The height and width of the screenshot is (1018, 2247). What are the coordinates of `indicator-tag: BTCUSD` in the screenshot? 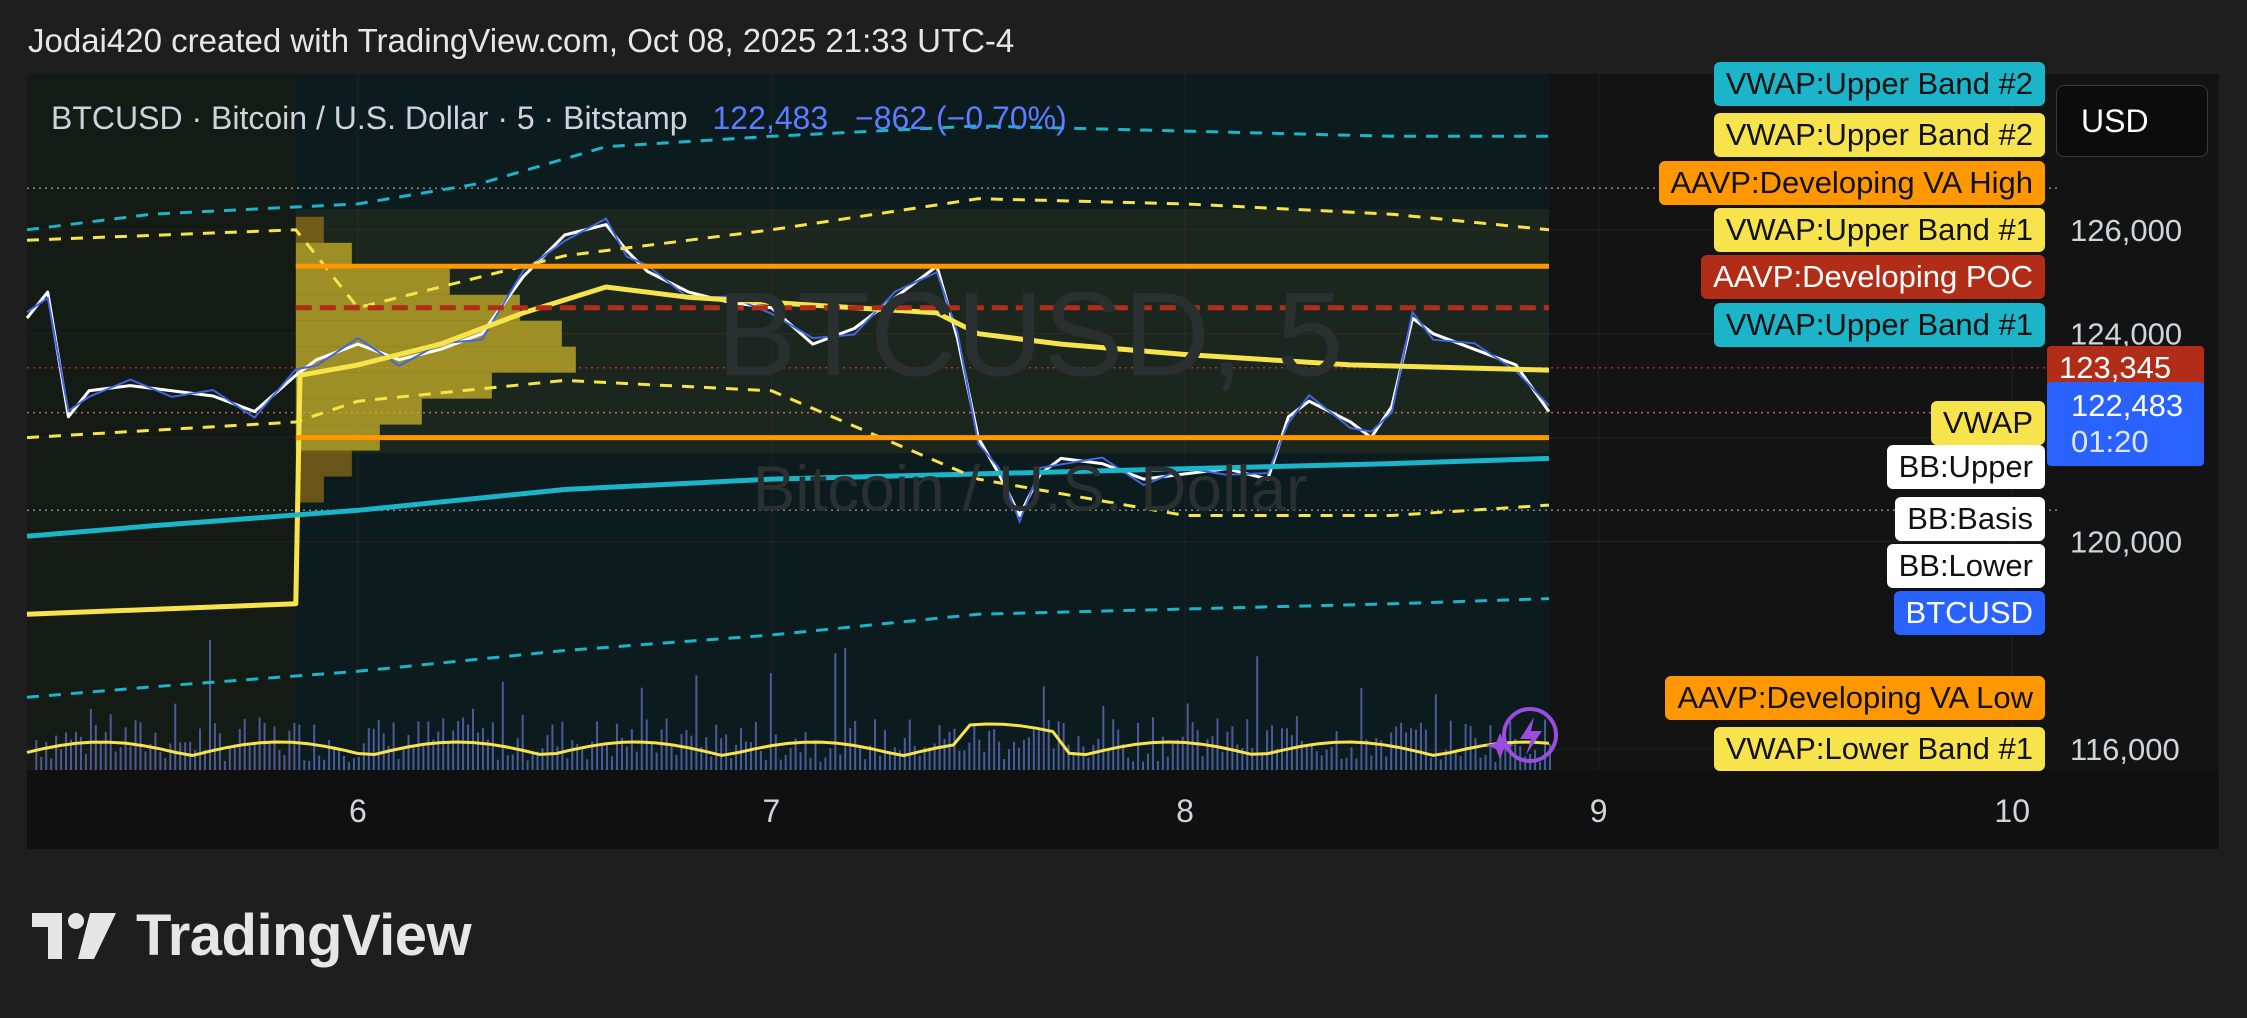 It's located at (1969, 613).